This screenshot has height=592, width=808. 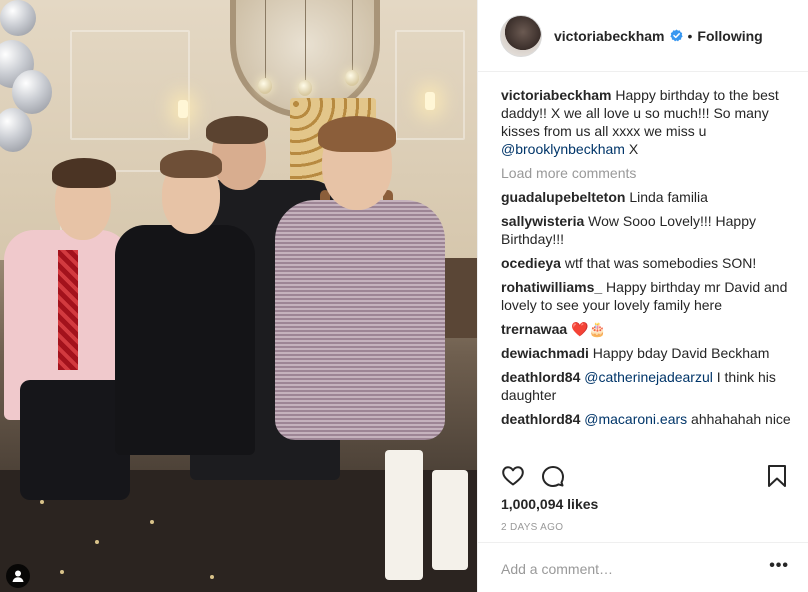 What do you see at coordinates (679, 353) in the screenshot?
I see `comment-text: Happy bday David Beckham` at bounding box center [679, 353].